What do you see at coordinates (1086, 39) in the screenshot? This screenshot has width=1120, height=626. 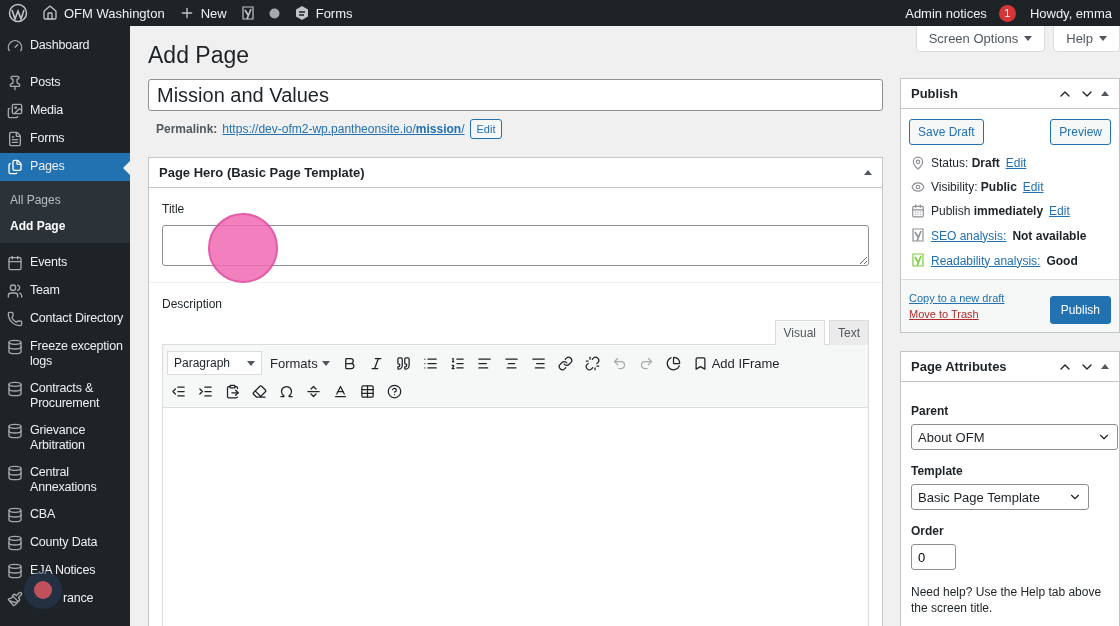 I see `header-tab-button: Help` at bounding box center [1086, 39].